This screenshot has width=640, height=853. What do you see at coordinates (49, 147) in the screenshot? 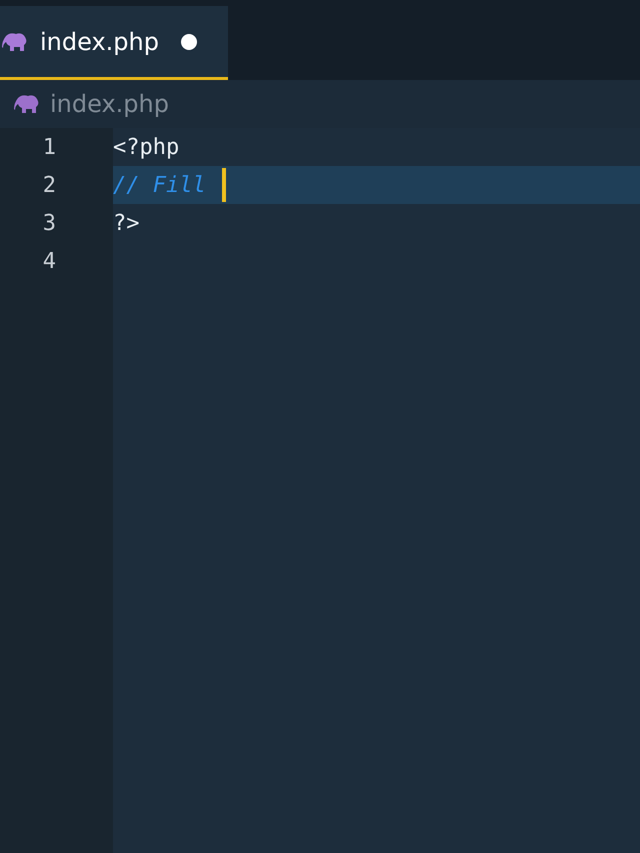
I see `line-number: 1` at bounding box center [49, 147].